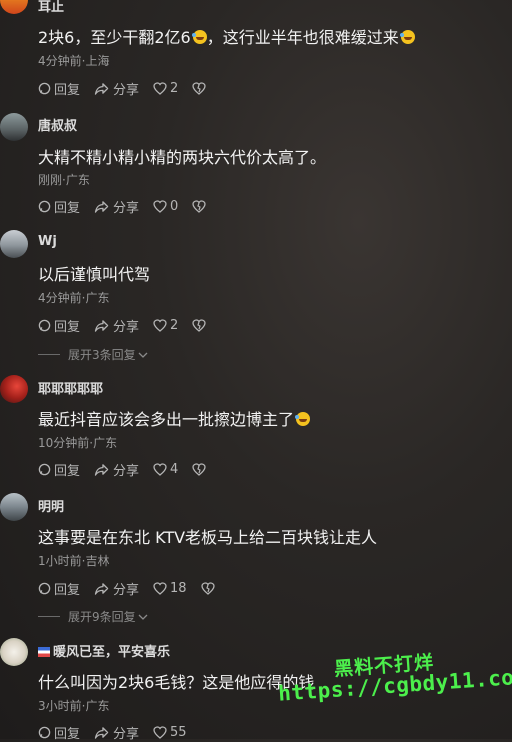 Image resolution: width=512 pixels, height=742 pixels. I want to click on comment-actions: 回复 分享 18, so click(135, 588).